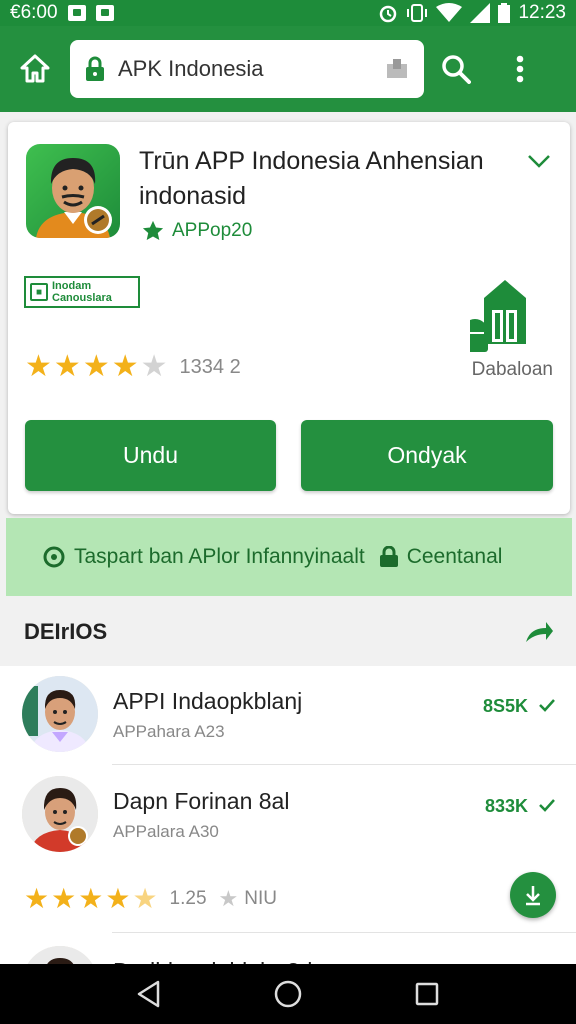 The height and width of the screenshot is (1024, 576). What do you see at coordinates (188, 898) in the screenshot?
I see `list-rating-value: 1.25` at bounding box center [188, 898].